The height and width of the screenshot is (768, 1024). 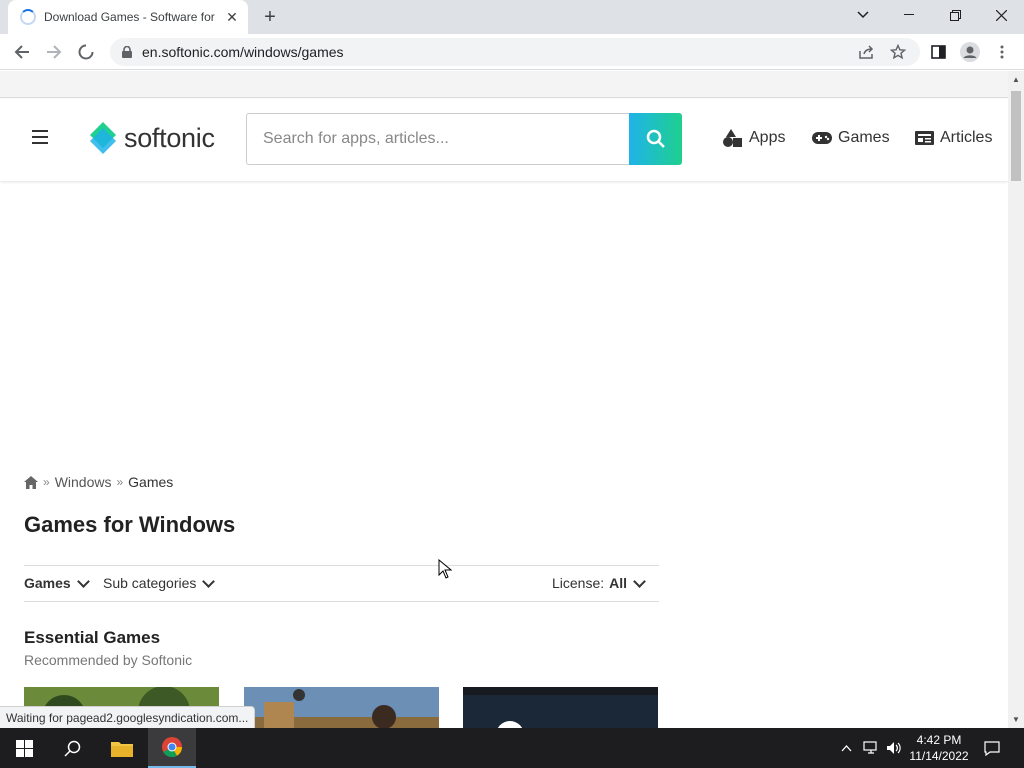 I want to click on scroll-down-arrow-icon: ▼, so click(x=1016, y=719).